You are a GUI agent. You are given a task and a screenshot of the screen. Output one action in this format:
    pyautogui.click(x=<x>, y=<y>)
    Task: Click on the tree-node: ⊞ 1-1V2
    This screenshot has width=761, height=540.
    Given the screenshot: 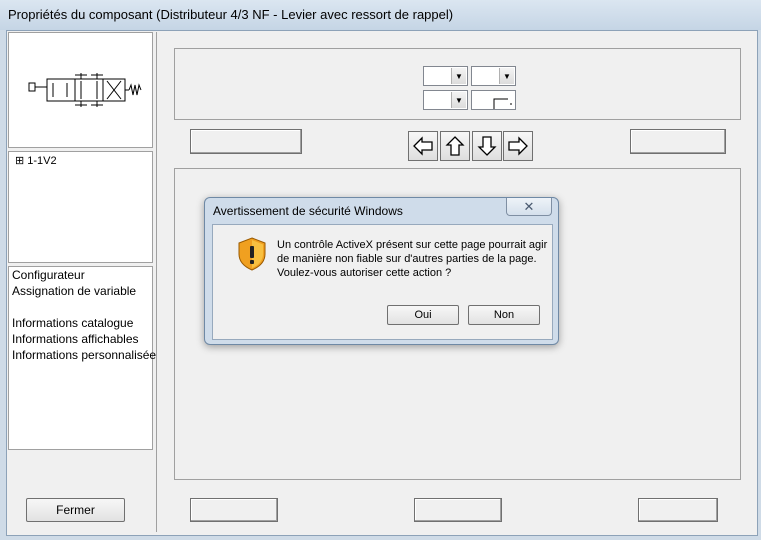 What is the action you would take?
    pyautogui.click(x=36, y=161)
    